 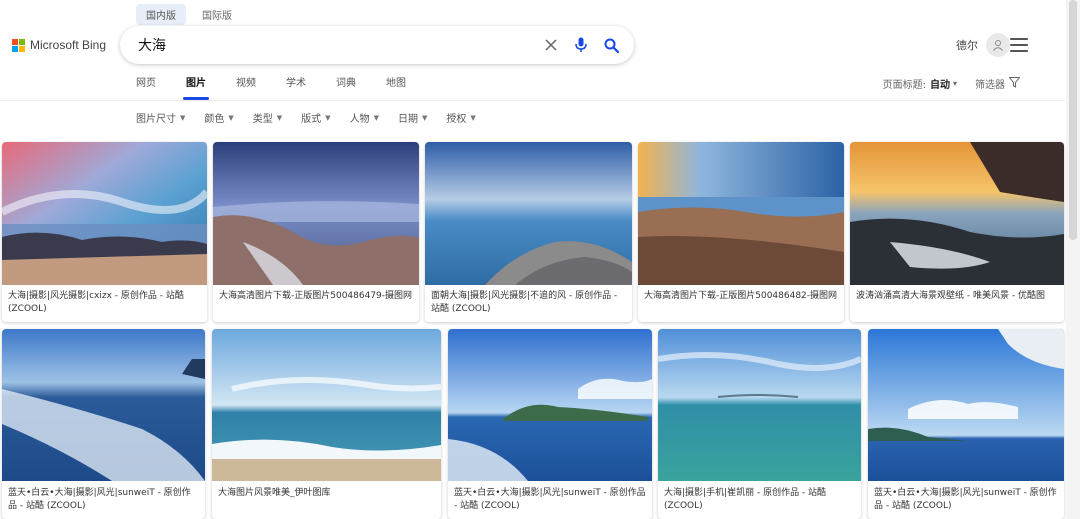 What do you see at coordinates (983, 45) in the screenshot?
I see `user-area: 德尔` at bounding box center [983, 45].